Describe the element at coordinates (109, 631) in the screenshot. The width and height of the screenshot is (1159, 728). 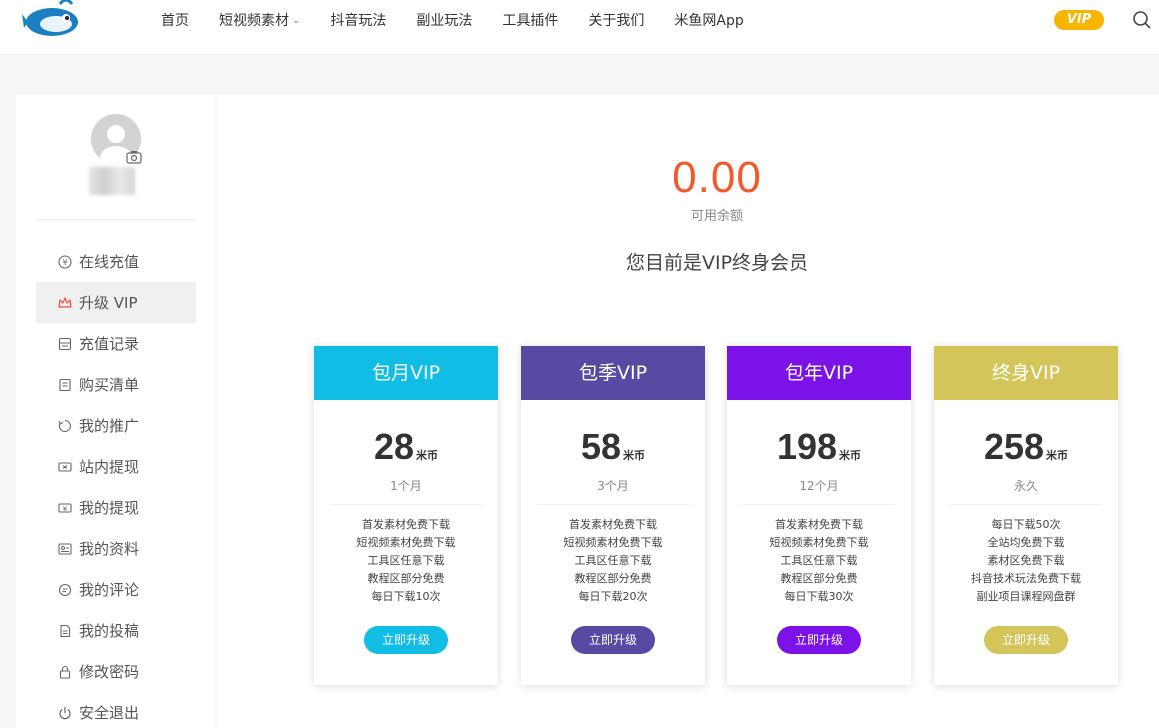
I see `sidebar-item-label: 我的投稿` at that location.